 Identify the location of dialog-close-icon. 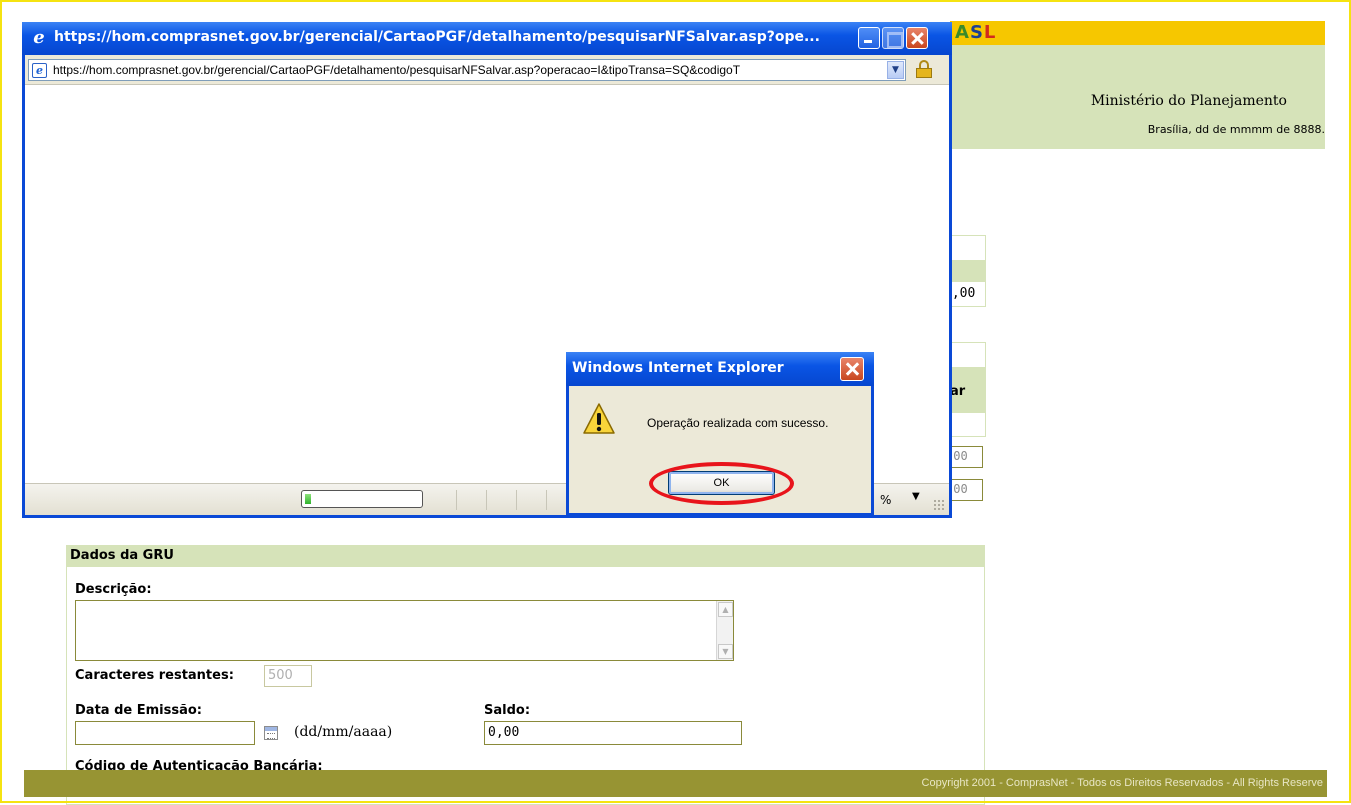
(852, 369).